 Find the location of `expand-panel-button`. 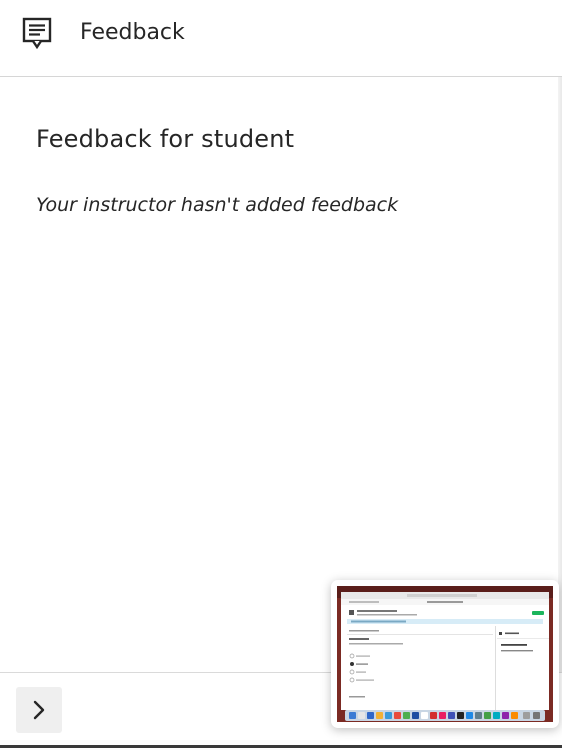

expand-panel-button is located at coordinates (39, 710).